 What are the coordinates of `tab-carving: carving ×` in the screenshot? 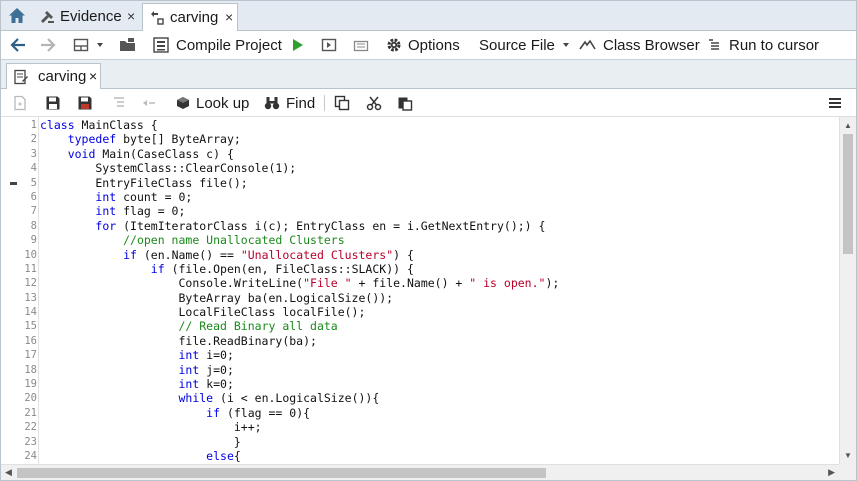 It's located at (190, 17).